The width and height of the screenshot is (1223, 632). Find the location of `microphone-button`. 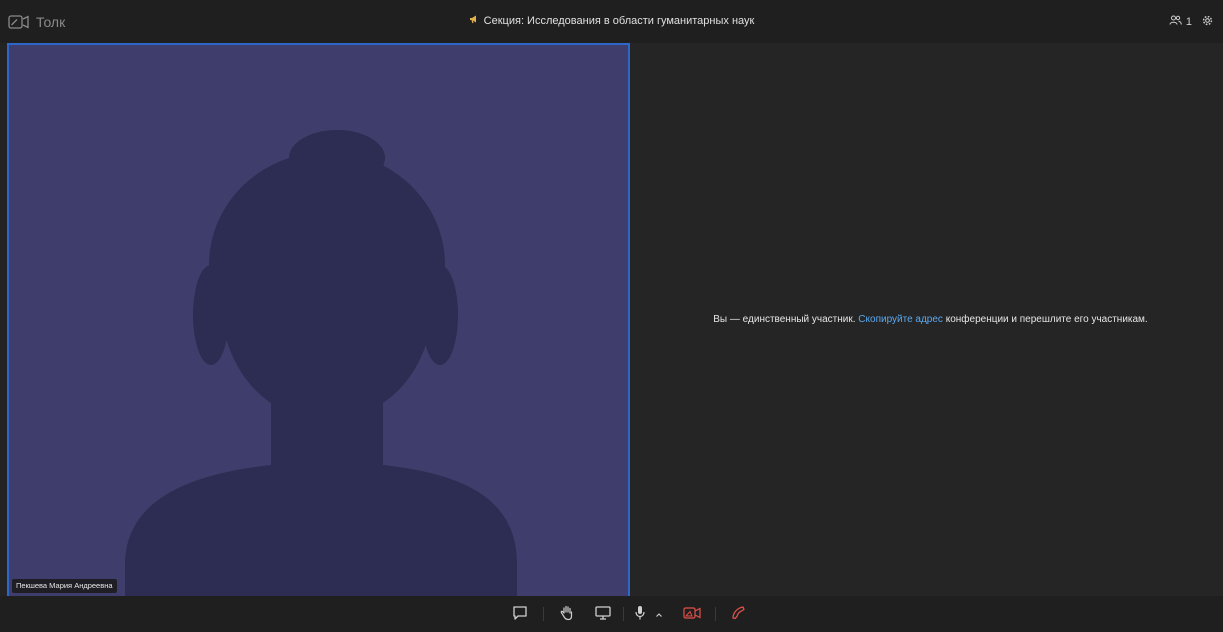

microphone-button is located at coordinates (640, 615).